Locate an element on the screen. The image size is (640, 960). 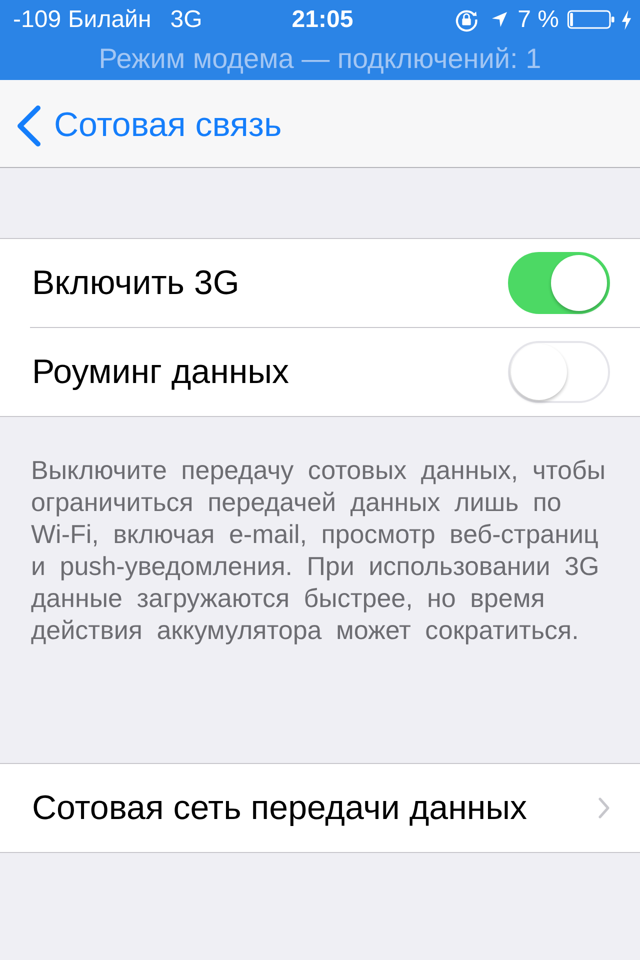
back-button: Сотовая связь is located at coordinates (149, 125).